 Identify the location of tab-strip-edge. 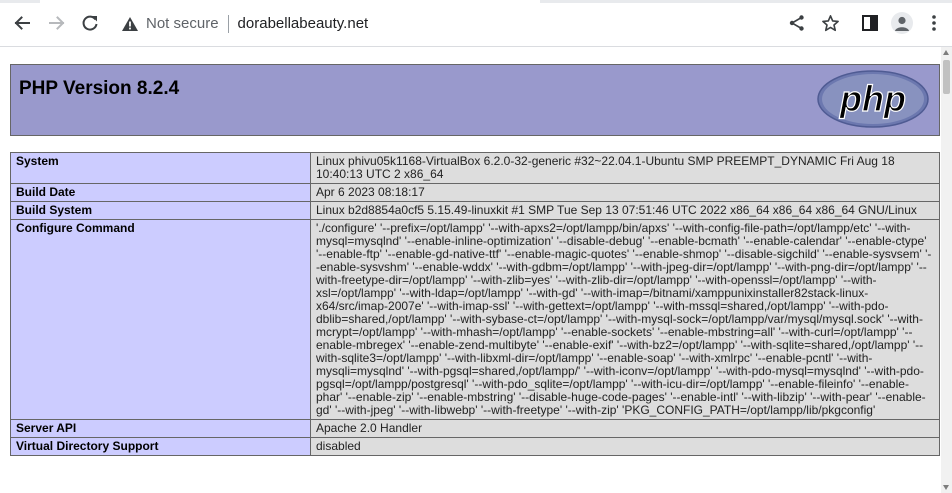
(476, 1).